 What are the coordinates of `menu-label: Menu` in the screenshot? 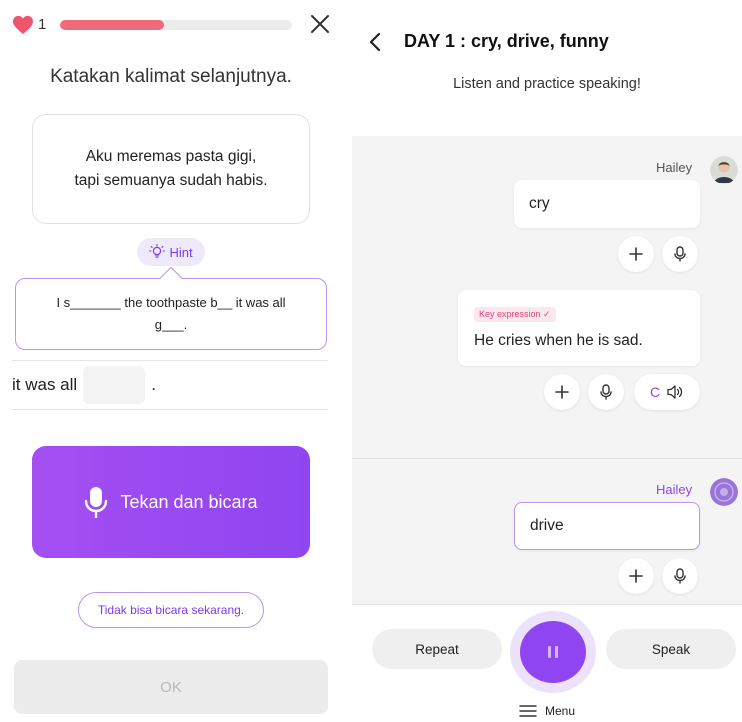 It's located at (560, 711).